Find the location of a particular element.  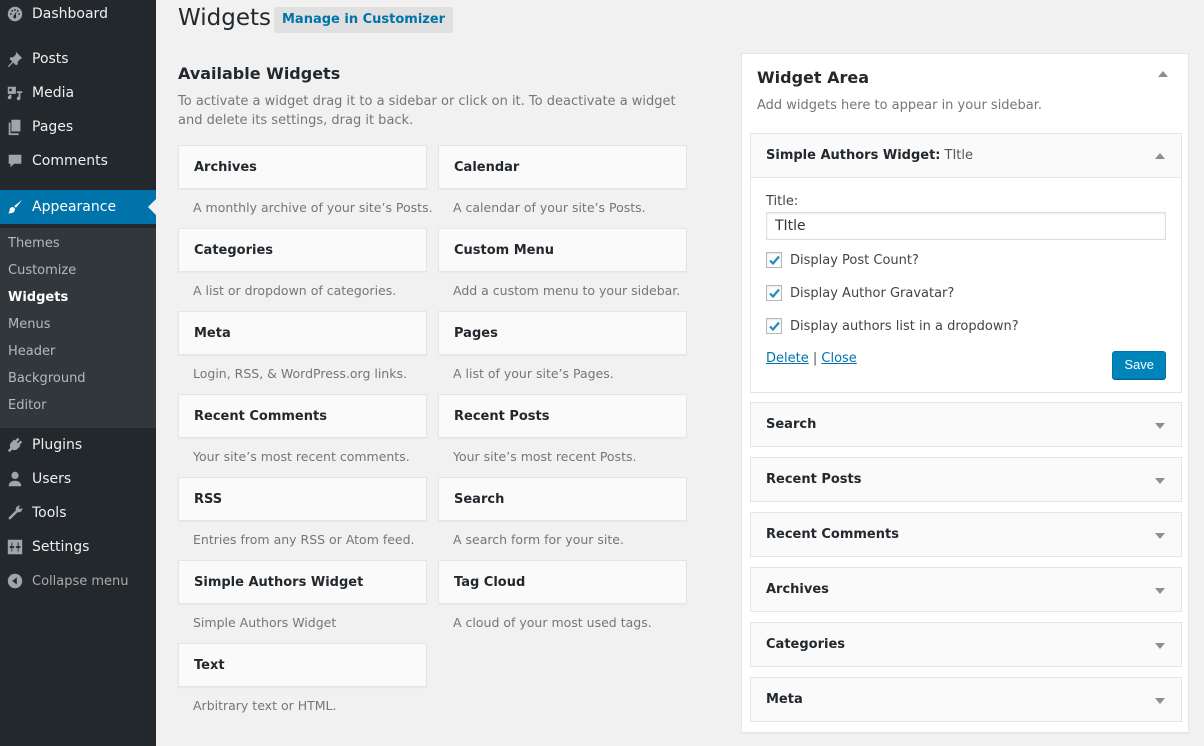

menu-label: Plugins is located at coordinates (57, 445).